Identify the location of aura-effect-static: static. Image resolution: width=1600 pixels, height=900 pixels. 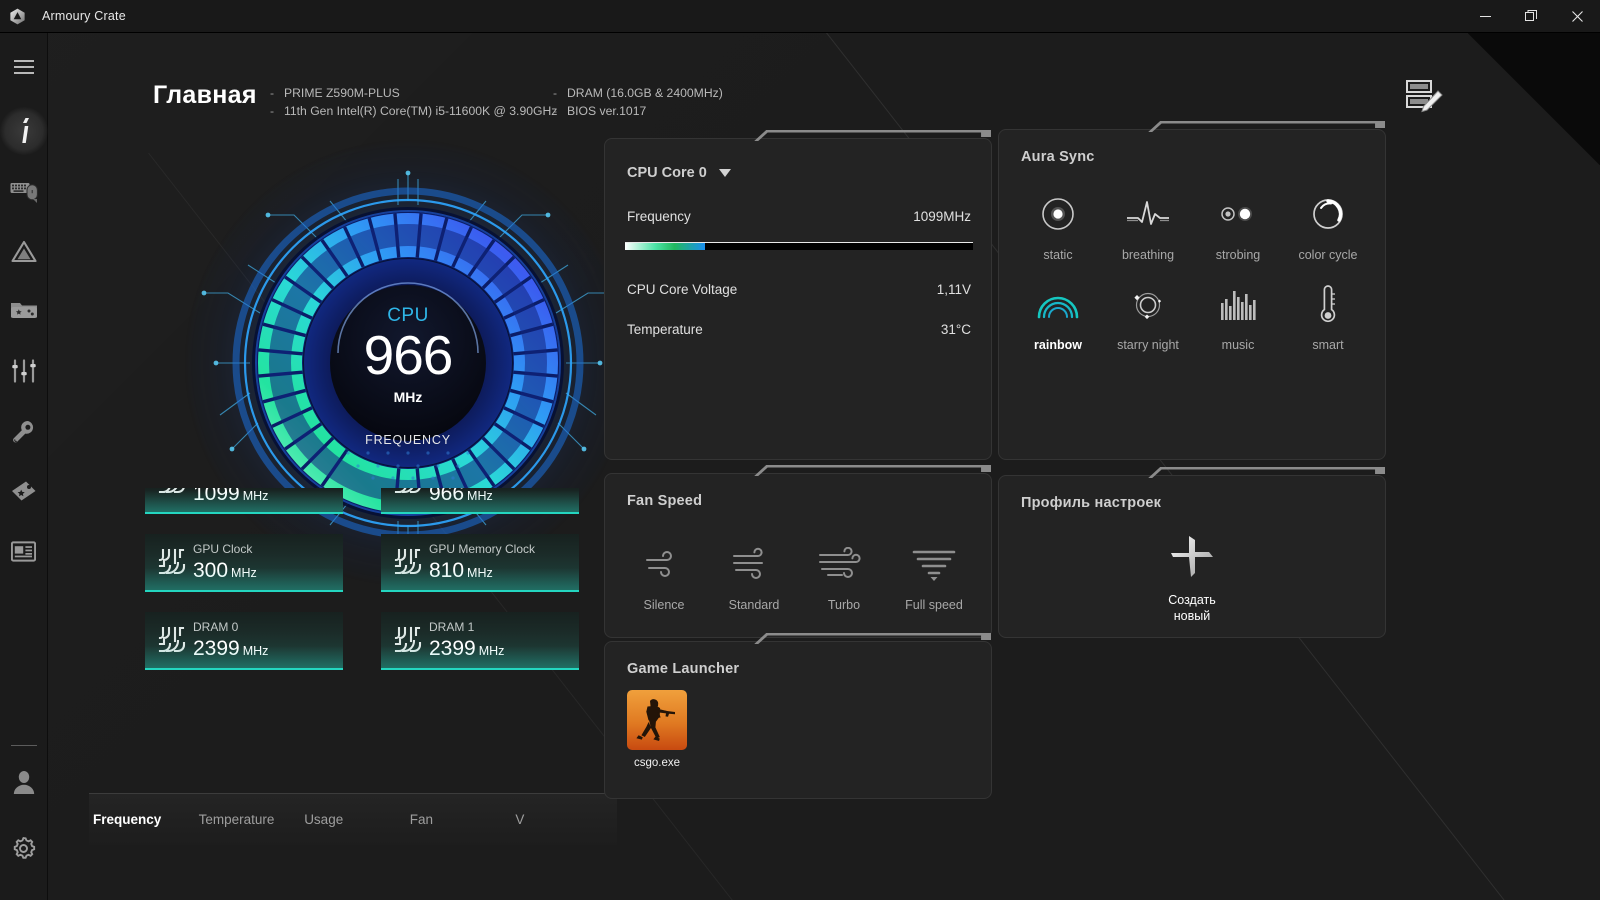
(1058, 224).